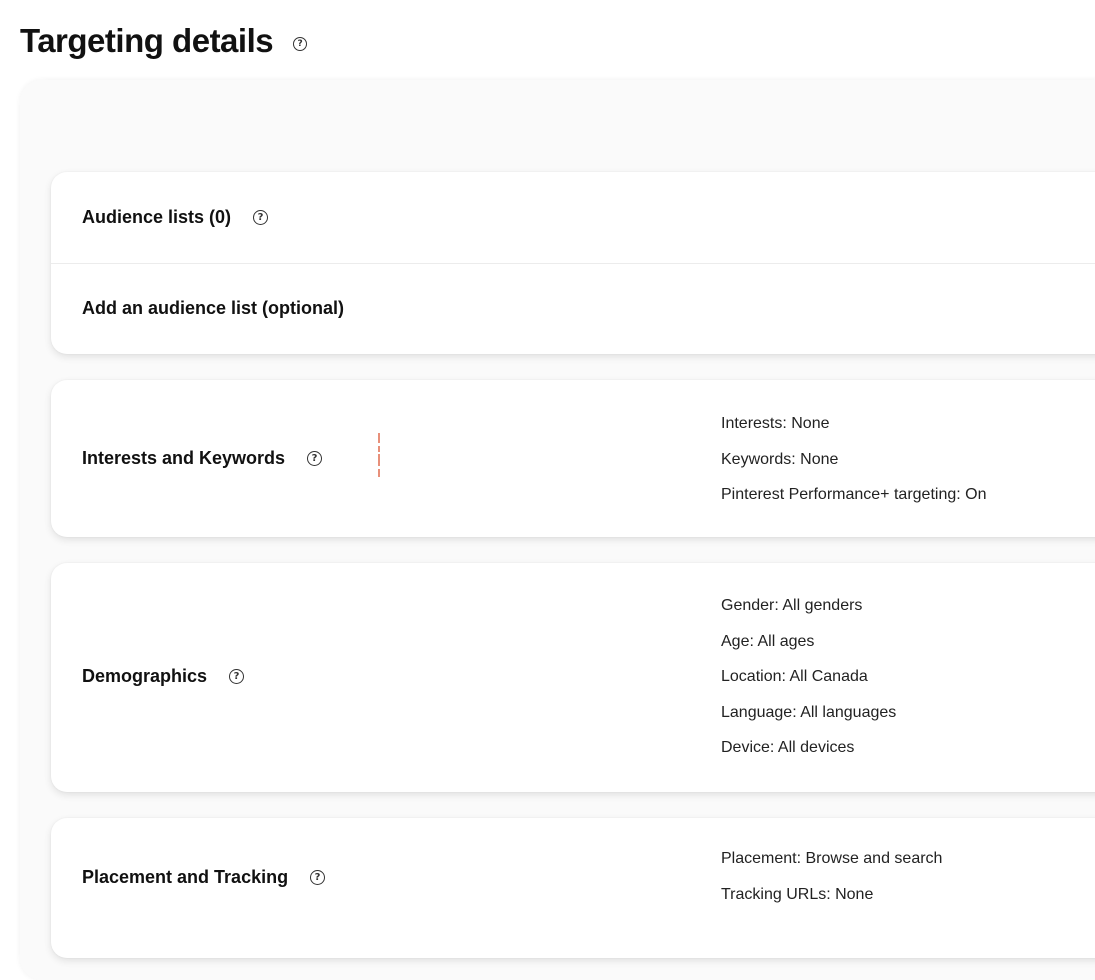 The height and width of the screenshot is (980, 1095). I want to click on text-cursor-mark, so click(379, 459).